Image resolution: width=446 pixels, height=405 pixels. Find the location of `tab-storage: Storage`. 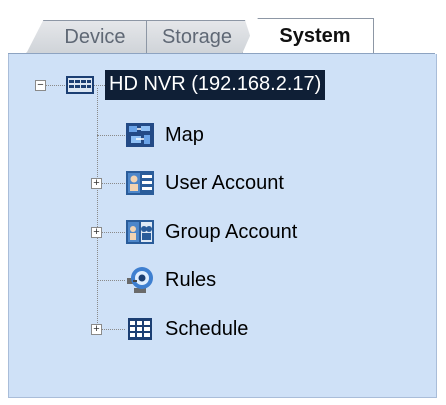

tab-storage: Storage is located at coordinates (201, 37).